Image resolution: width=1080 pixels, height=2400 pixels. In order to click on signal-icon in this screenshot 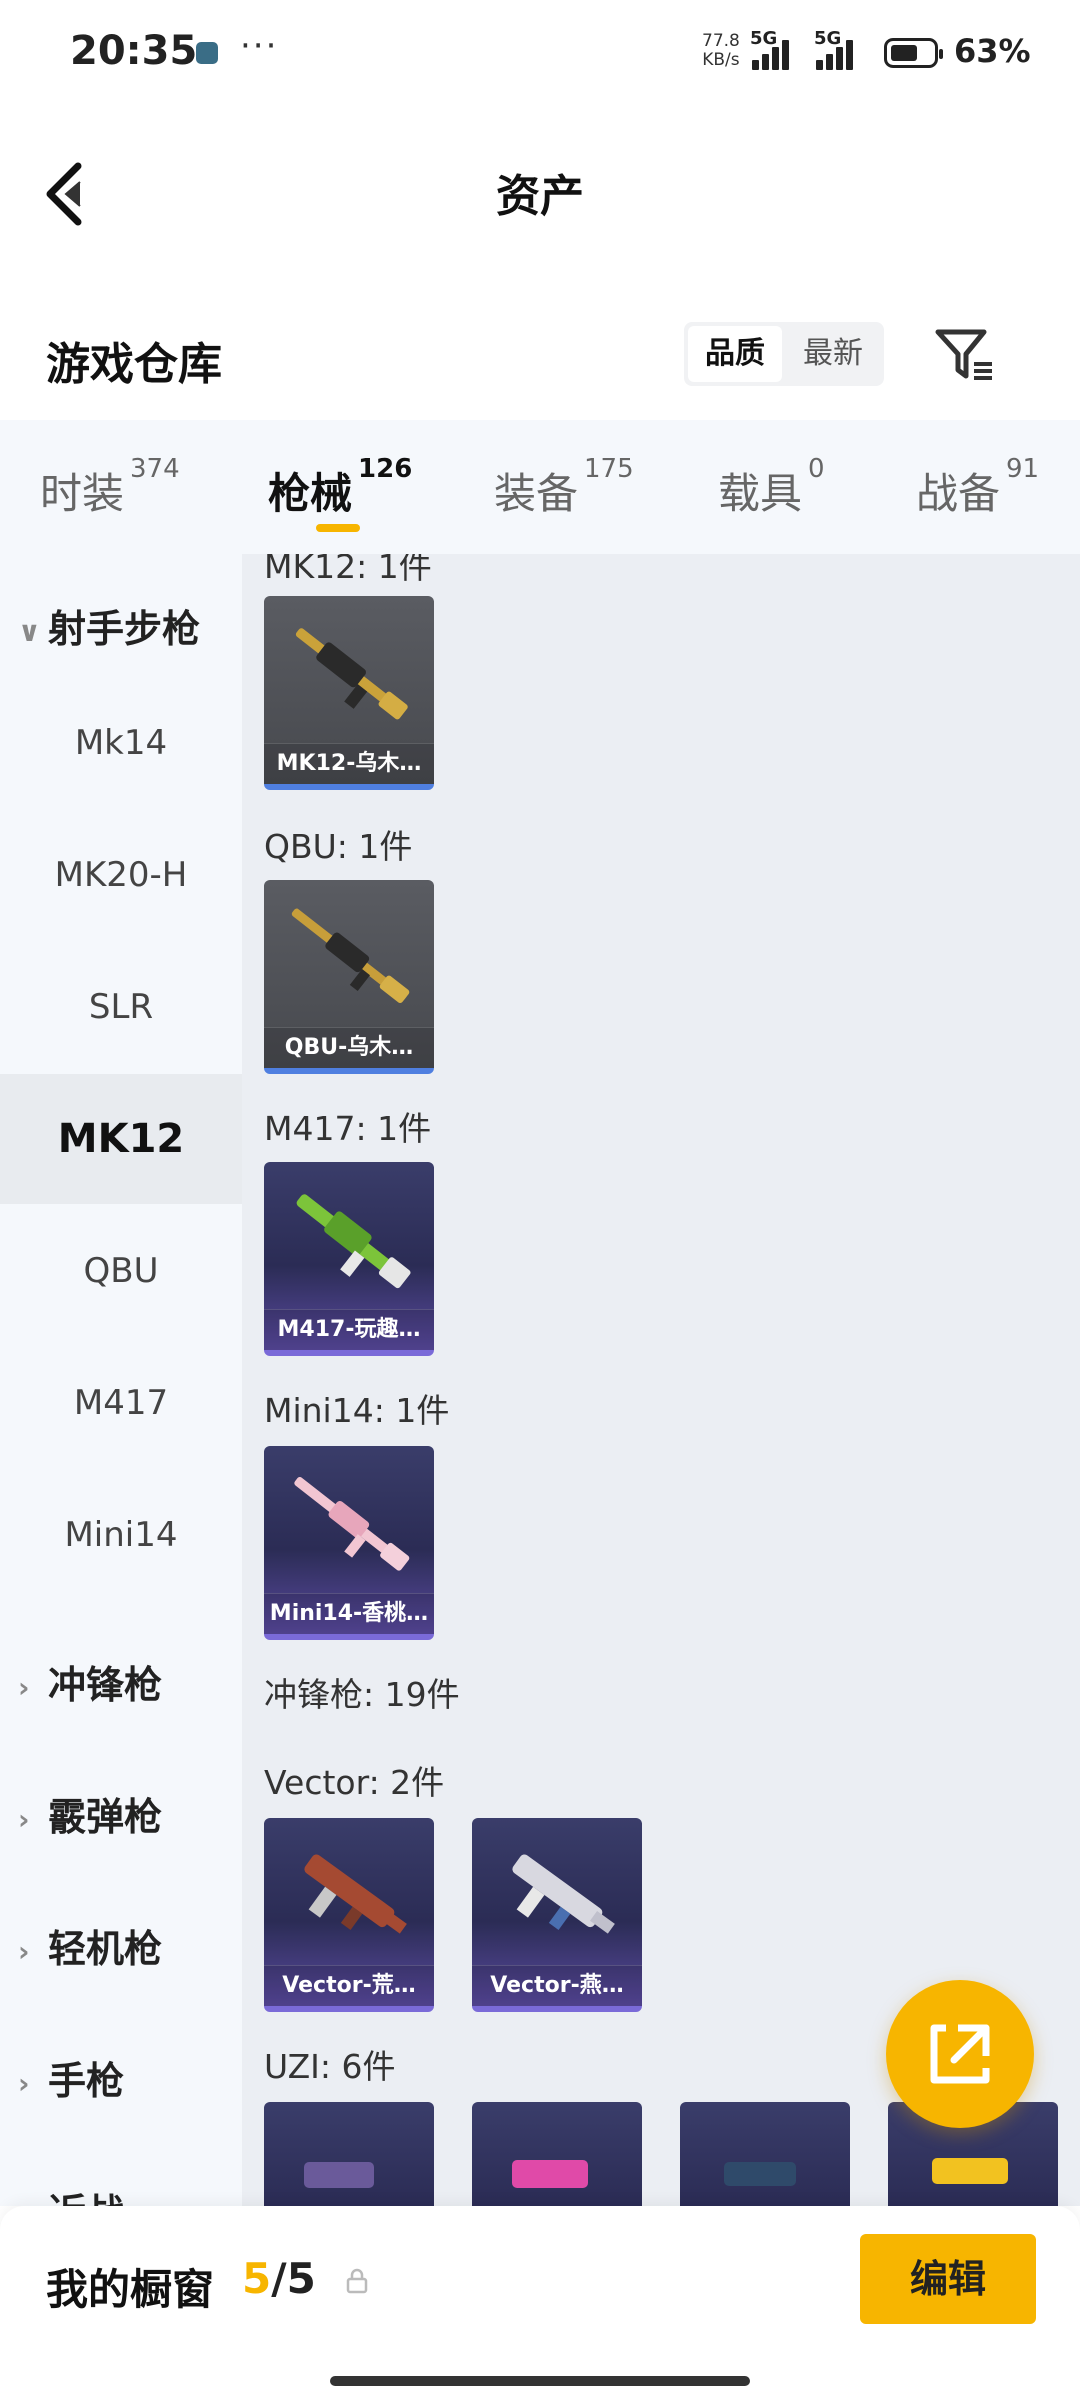, I will do `click(774, 54)`.